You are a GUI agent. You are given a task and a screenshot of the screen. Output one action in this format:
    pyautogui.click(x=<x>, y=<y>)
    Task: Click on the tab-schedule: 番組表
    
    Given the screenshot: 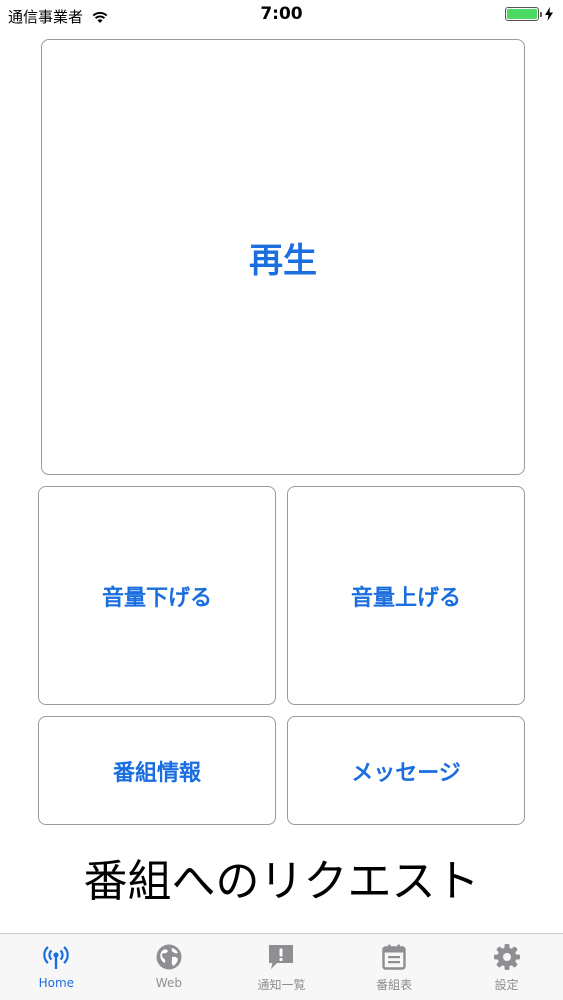 What is the action you would take?
    pyautogui.click(x=394, y=967)
    